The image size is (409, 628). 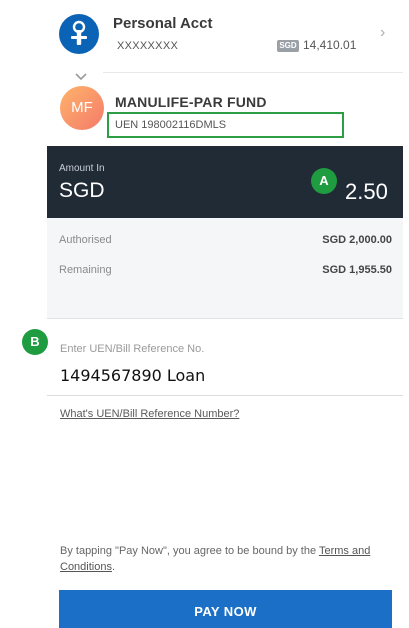 What do you see at coordinates (324, 181) in the screenshot?
I see `annotation-marker-a: A` at bounding box center [324, 181].